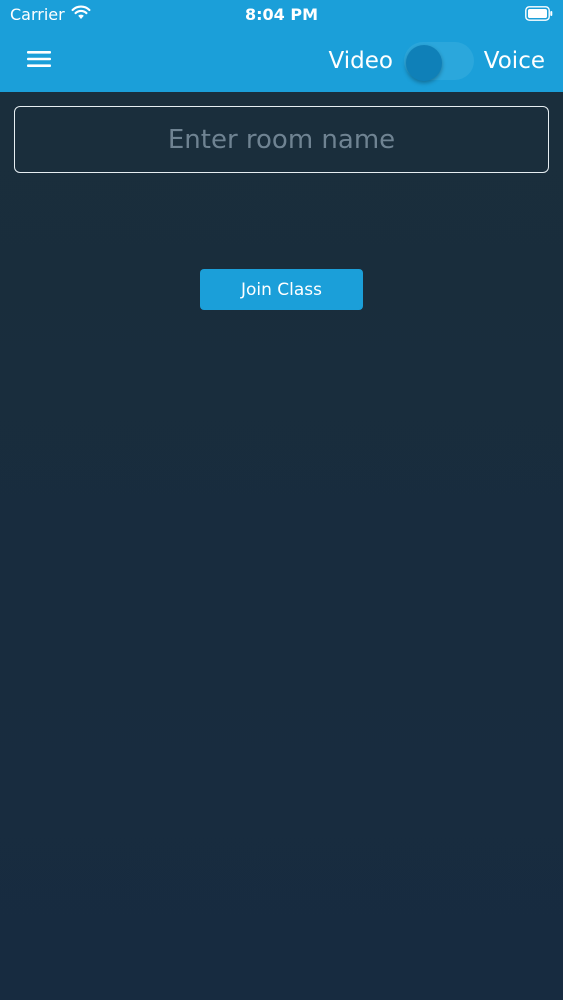 This screenshot has width=563, height=1000. I want to click on status-time: 8:04 PM, so click(281, 14).